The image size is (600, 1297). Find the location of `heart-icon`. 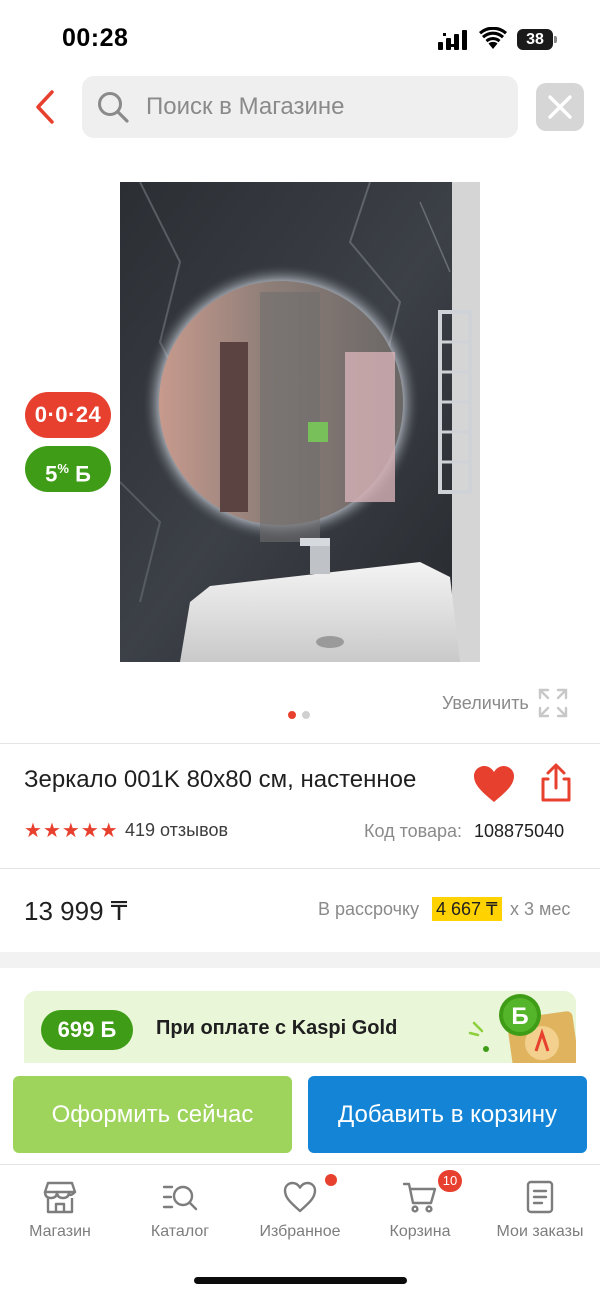

heart-icon is located at coordinates (300, 1197).